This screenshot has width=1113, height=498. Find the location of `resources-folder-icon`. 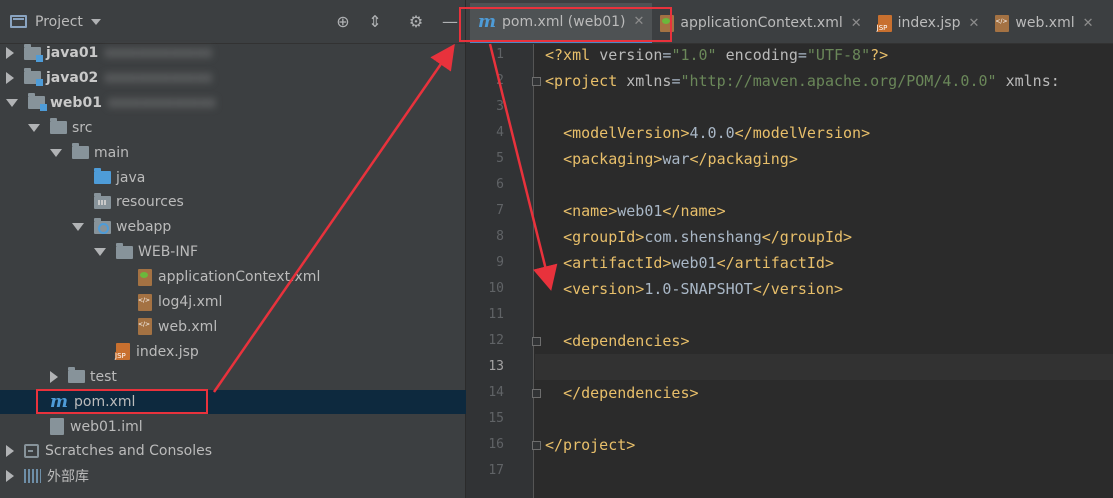

resources-folder-icon is located at coordinates (102, 200).